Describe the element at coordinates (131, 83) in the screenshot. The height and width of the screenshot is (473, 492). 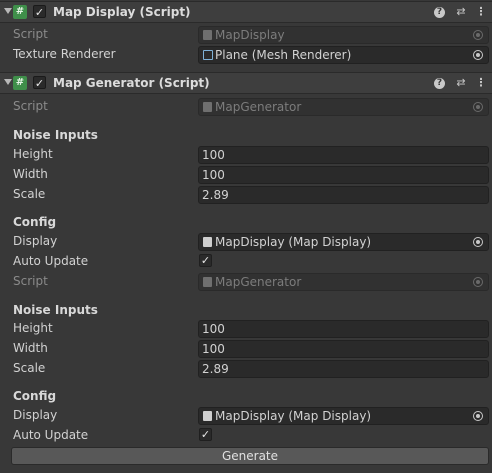
I see `map-generator-title: Map Generator (Script)` at that location.